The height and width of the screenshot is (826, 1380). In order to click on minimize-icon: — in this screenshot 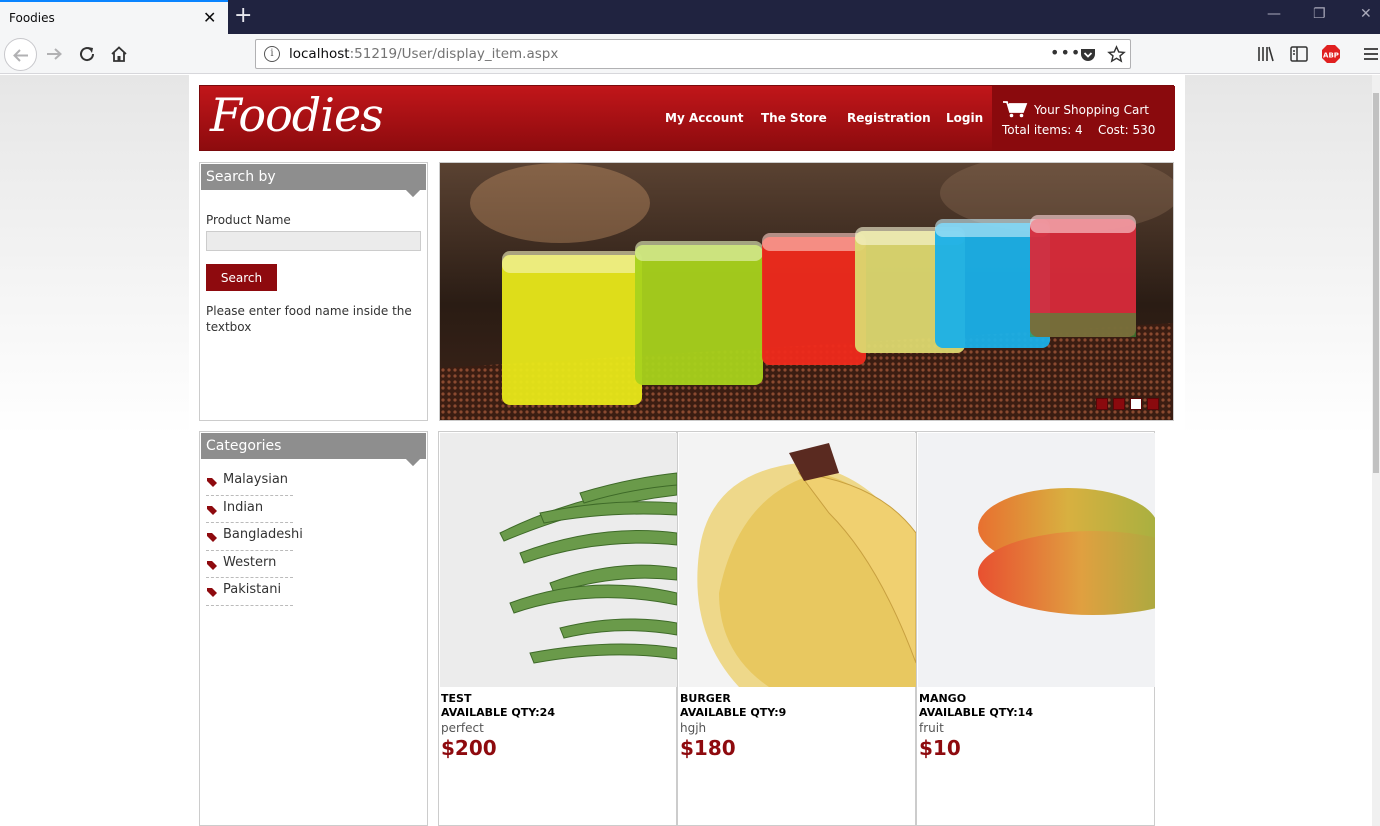, I will do `click(1274, 14)`.